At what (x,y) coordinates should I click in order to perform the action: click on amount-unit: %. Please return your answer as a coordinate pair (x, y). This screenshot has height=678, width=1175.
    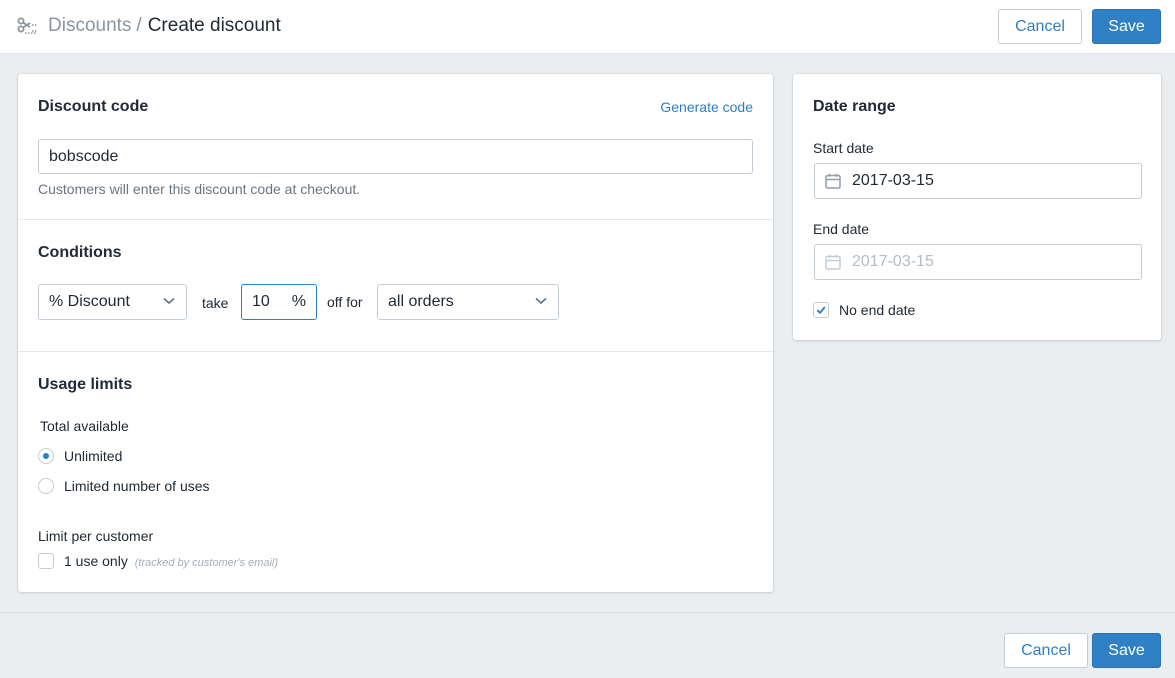
    Looking at the image, I should click on (298, 301).